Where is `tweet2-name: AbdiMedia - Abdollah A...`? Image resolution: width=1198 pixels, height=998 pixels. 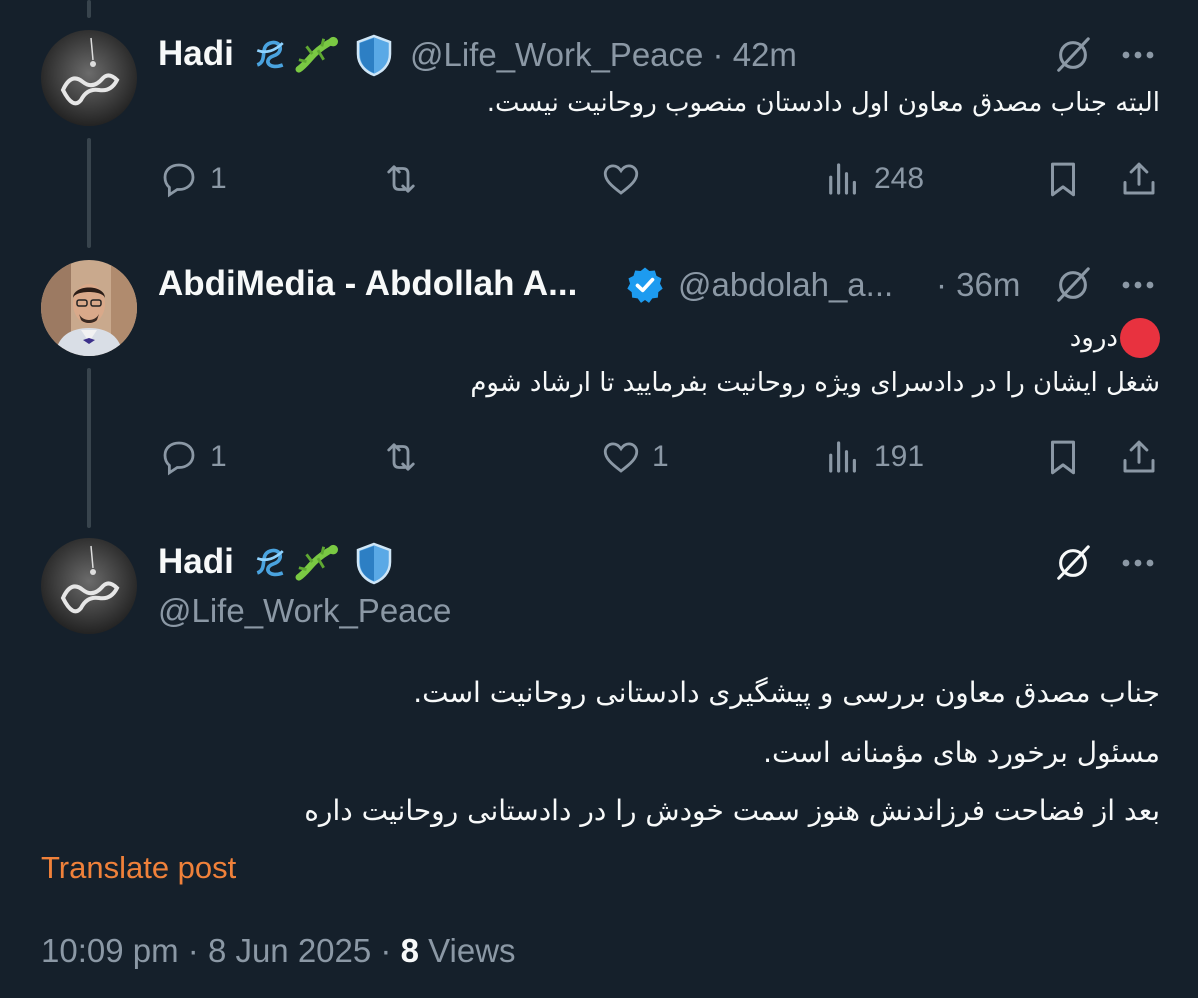 tweet2-name: AbdiMedia - Abdollah A... is located at coordinates (367, 284).